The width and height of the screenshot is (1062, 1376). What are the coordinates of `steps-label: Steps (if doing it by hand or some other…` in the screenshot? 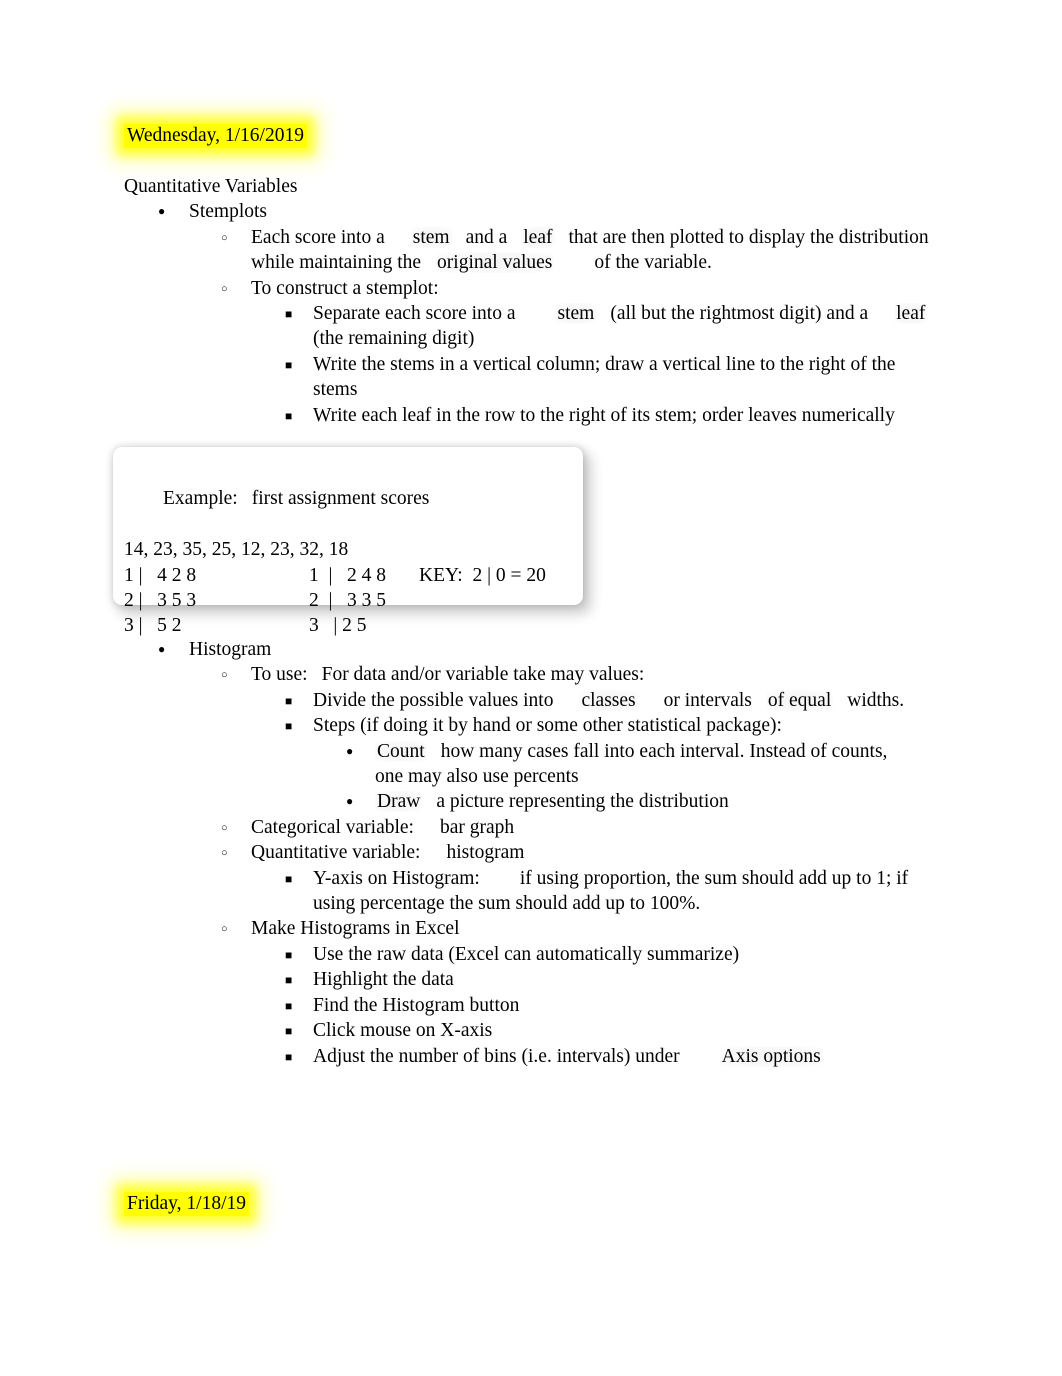 It's located at (547, 726).